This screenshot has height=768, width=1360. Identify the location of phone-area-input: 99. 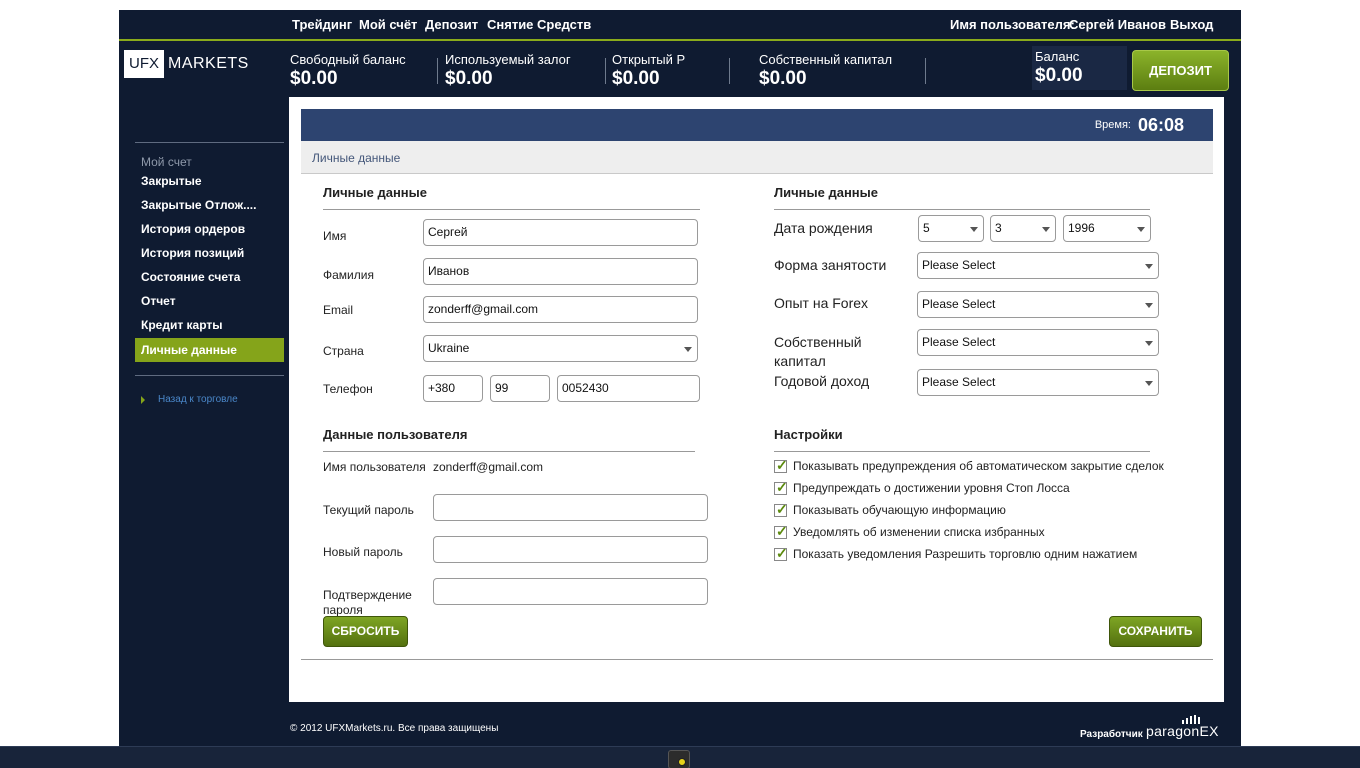
(520, 388).